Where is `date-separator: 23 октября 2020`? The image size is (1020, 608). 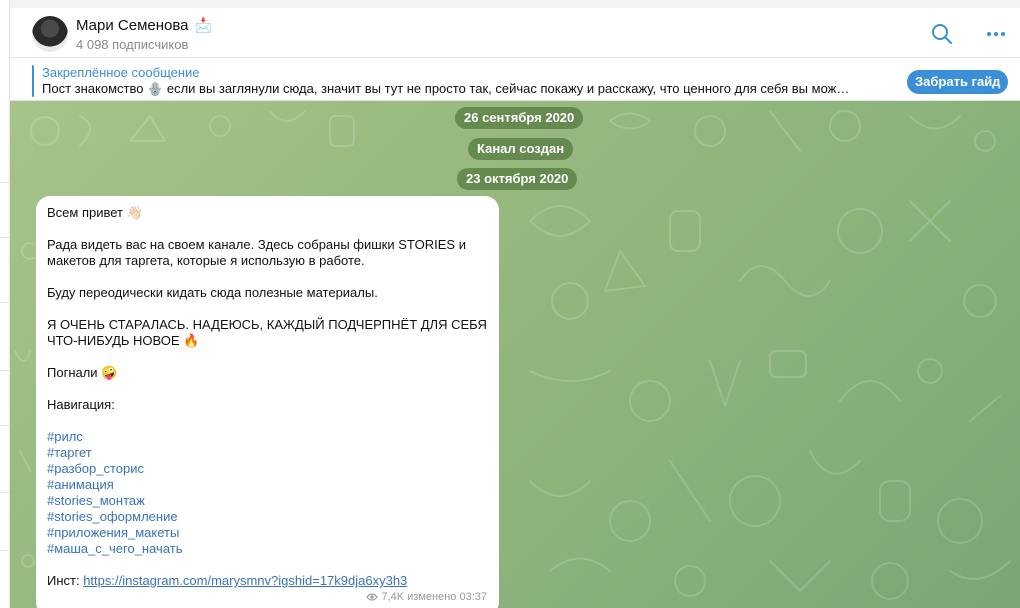 date-separator: 23 октября 2020 is located at coordinates (517, 179).